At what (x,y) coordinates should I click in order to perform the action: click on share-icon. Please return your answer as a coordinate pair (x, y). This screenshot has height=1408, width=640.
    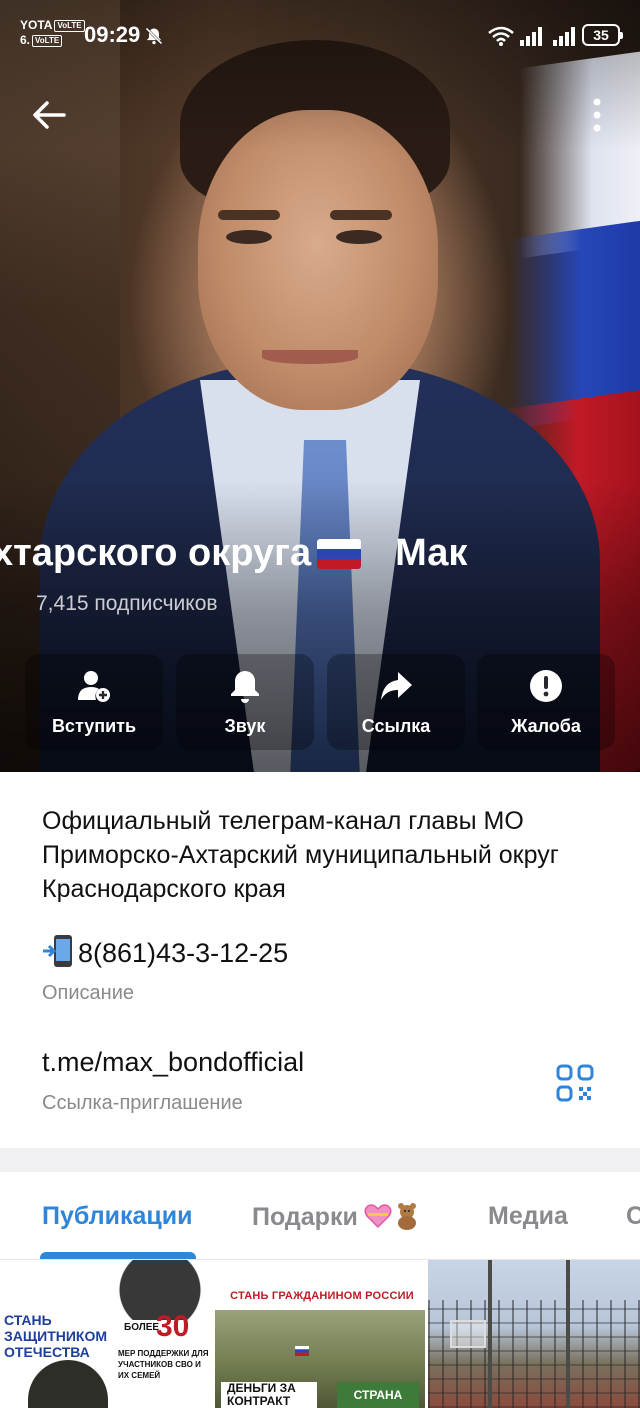
    Looking at the image, I should click on (396, 686).